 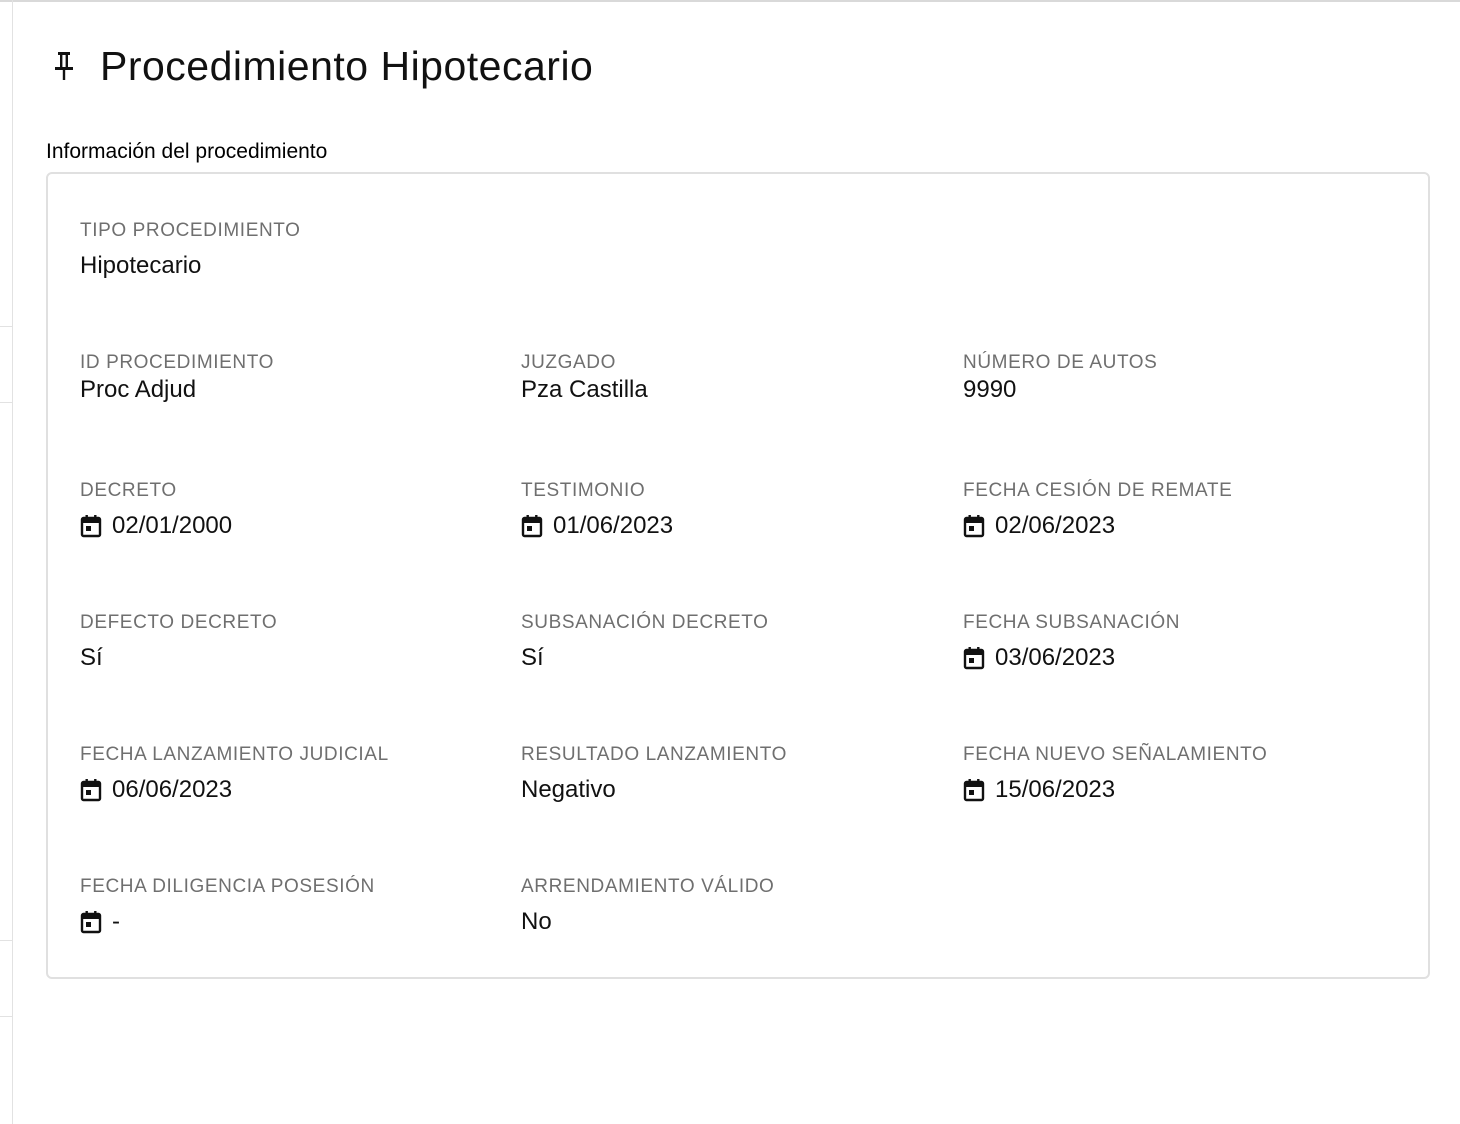 What do you see at coordinates (654, 754) in the screenshot?
I see `field-label: RESULTADO LANZAMIENTO` at bounding box center [654, 754].